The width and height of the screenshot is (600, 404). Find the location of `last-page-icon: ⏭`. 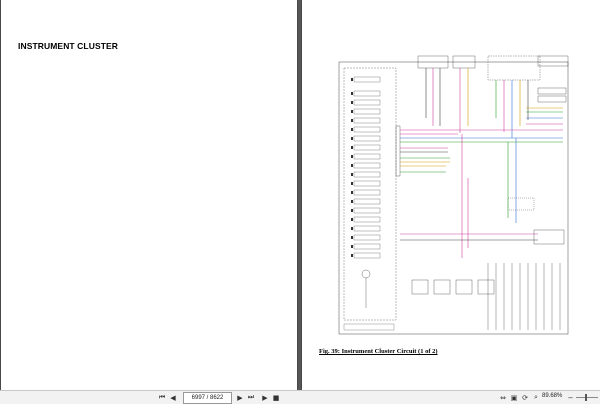

last-page-icon: ⏭ is located at coordinates (251, 397).